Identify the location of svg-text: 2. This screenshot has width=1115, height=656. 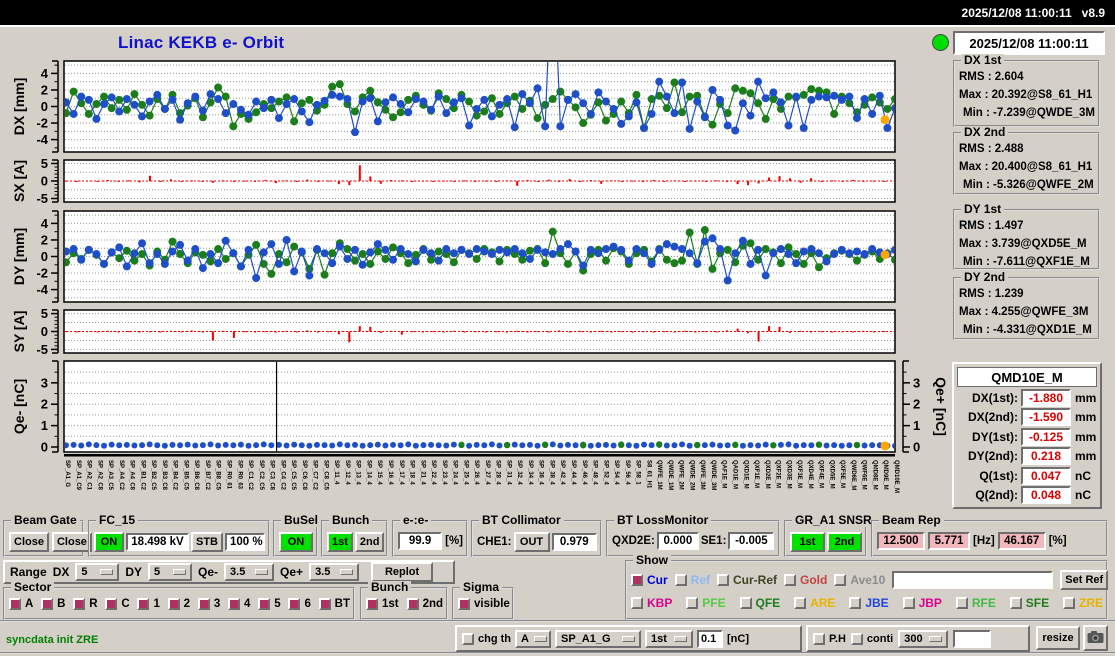
(44, 239).